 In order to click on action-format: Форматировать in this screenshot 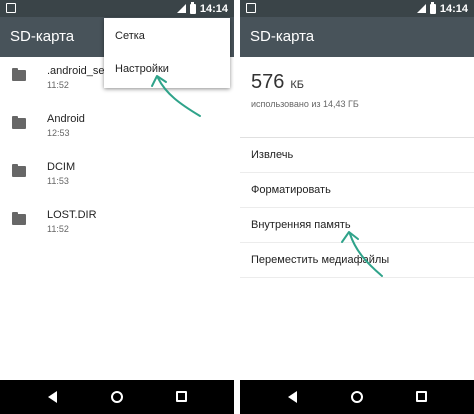, I will do `click(357, 190)`.